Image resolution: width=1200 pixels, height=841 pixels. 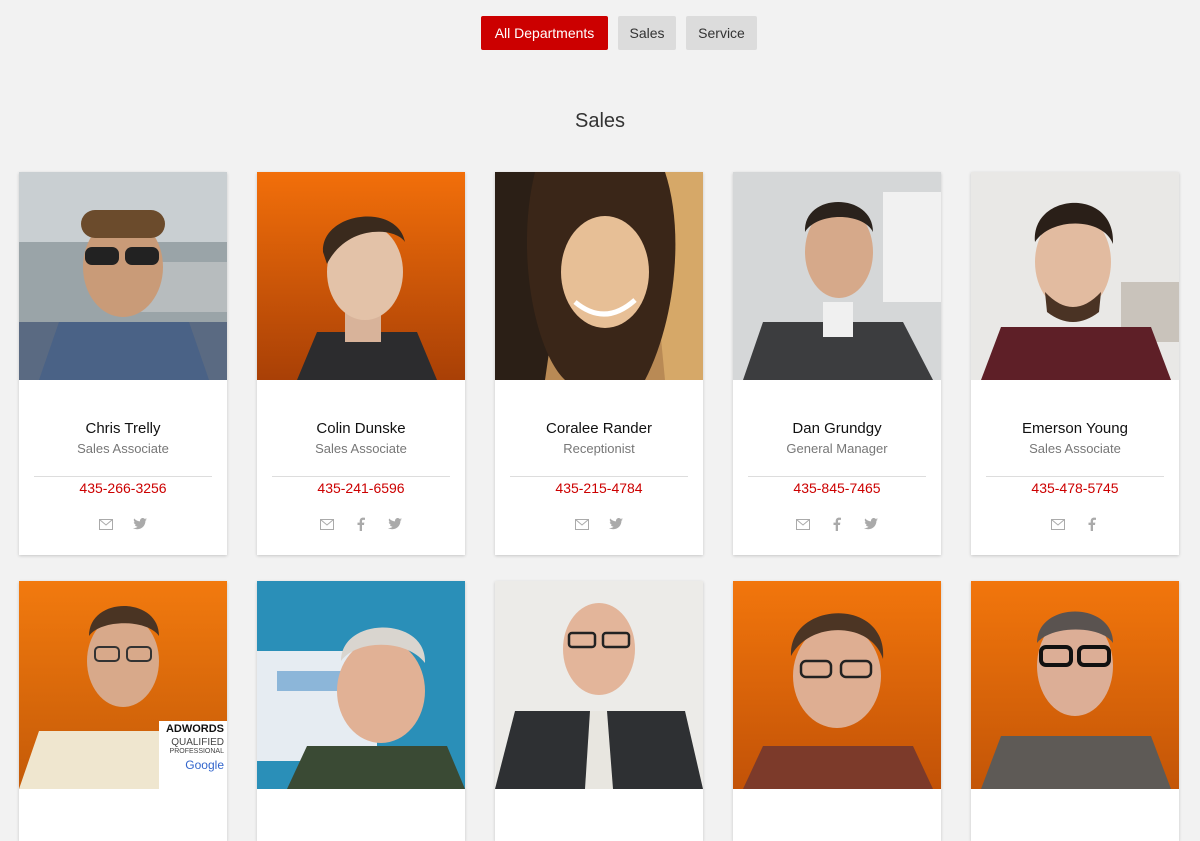 I want to click on staff-phone-link: 435-241-6596, so click(x=360, y=488).